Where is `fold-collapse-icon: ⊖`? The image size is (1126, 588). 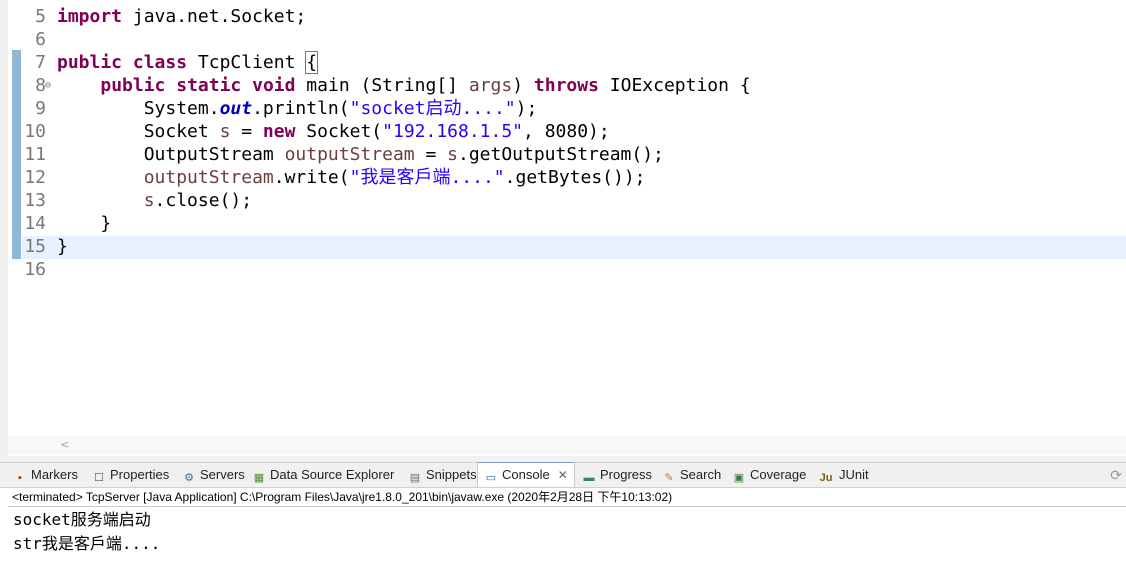
fold-collapse-icon: ⊖ is located at coordinates (48, 85).